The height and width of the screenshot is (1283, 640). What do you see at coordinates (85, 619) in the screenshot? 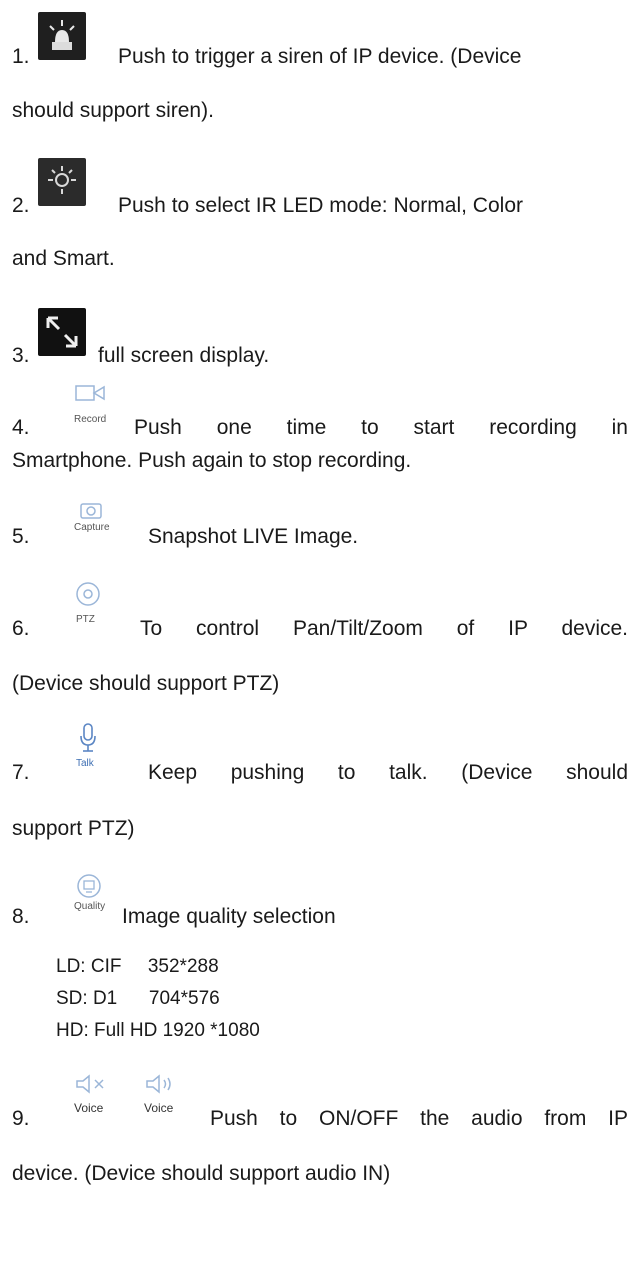
I see `ptz-label: PTZ` at bounding box center [85, 619].